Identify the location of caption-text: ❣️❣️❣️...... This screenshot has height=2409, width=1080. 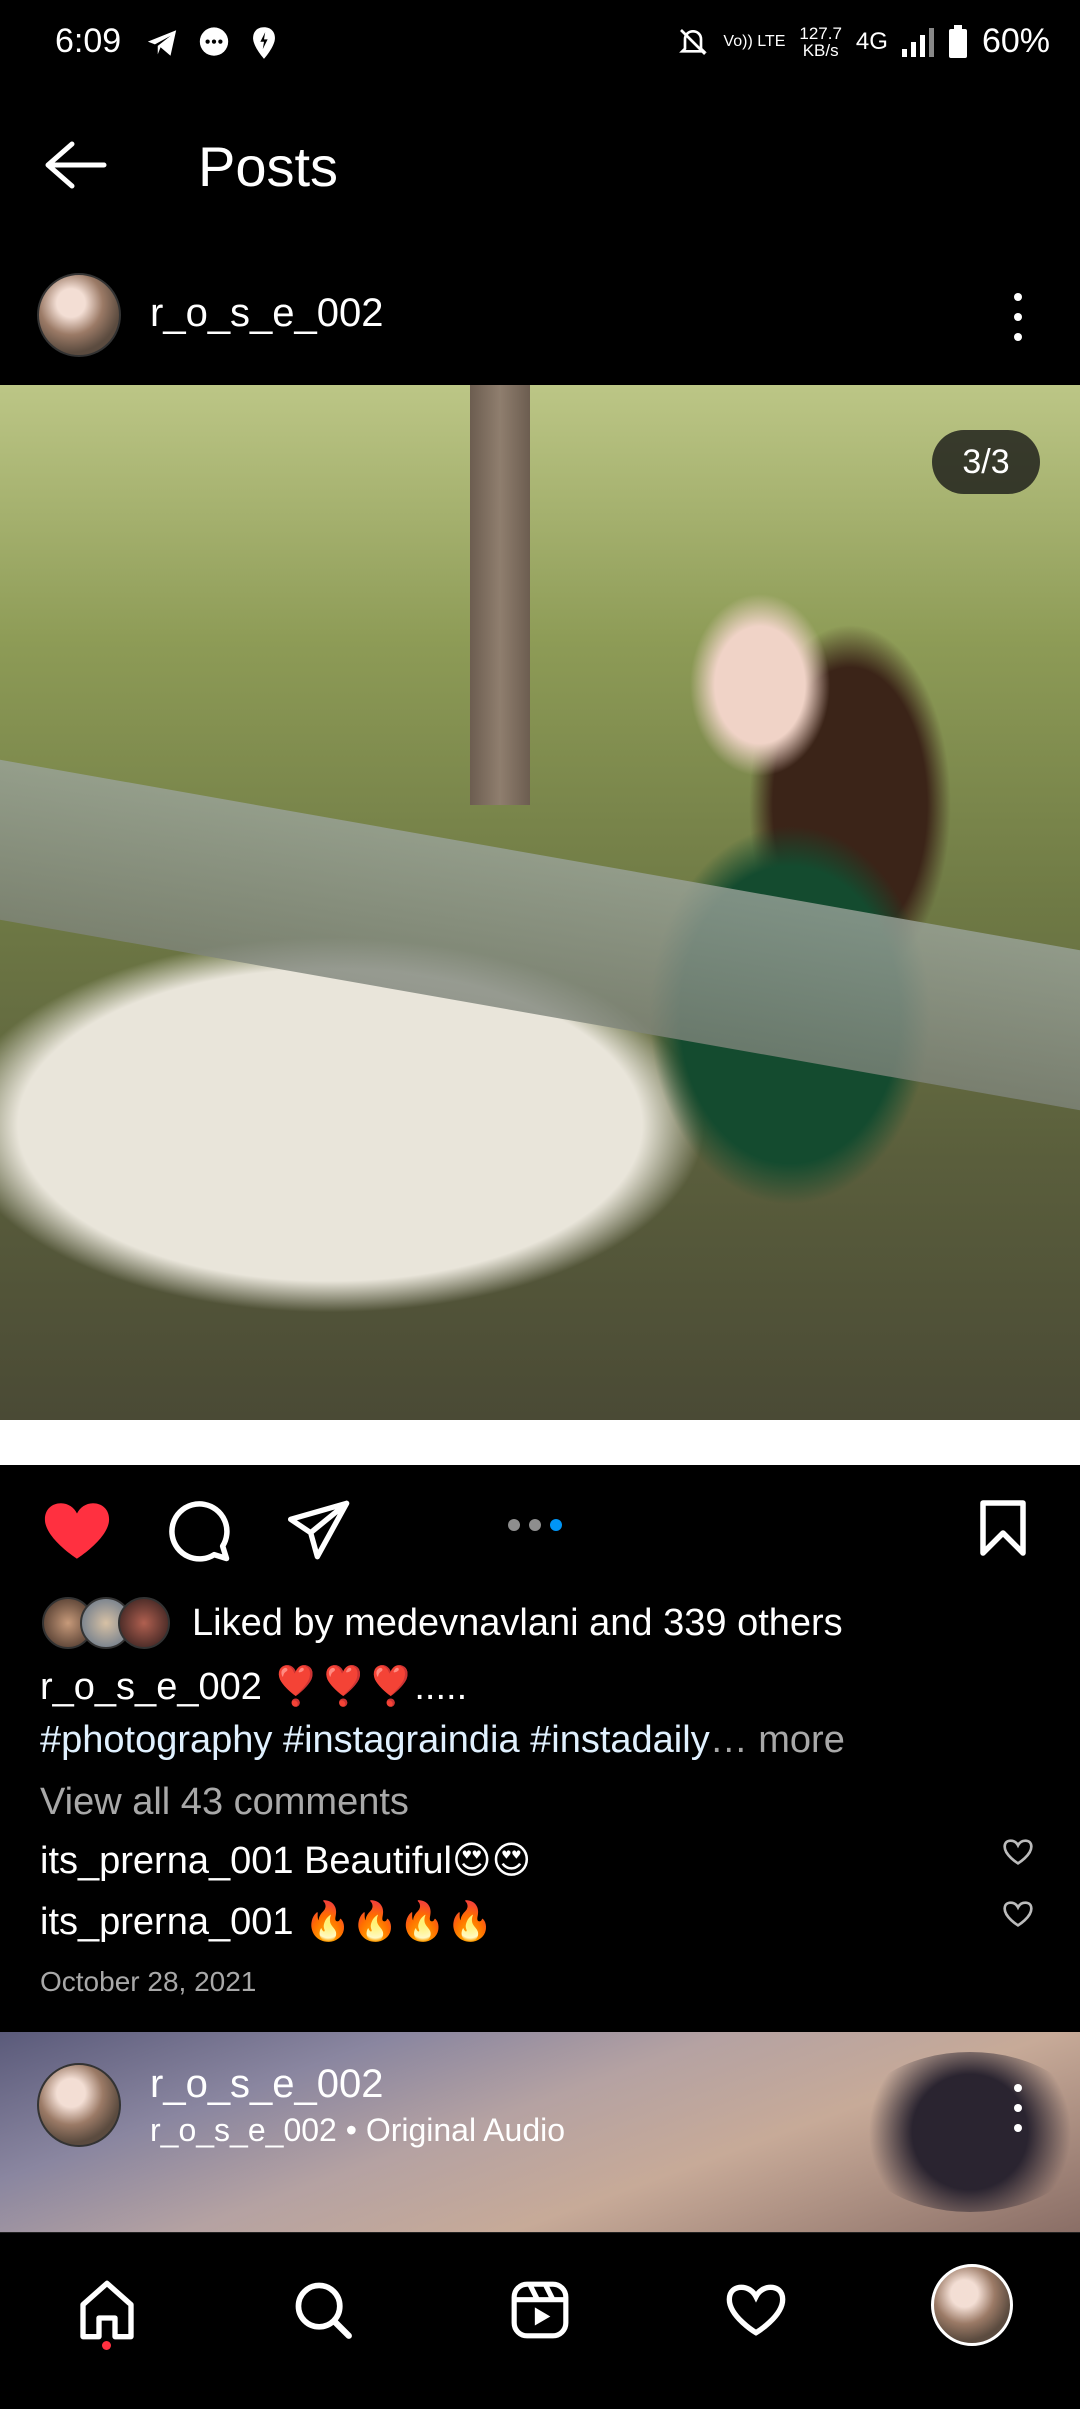
(364, 1687).